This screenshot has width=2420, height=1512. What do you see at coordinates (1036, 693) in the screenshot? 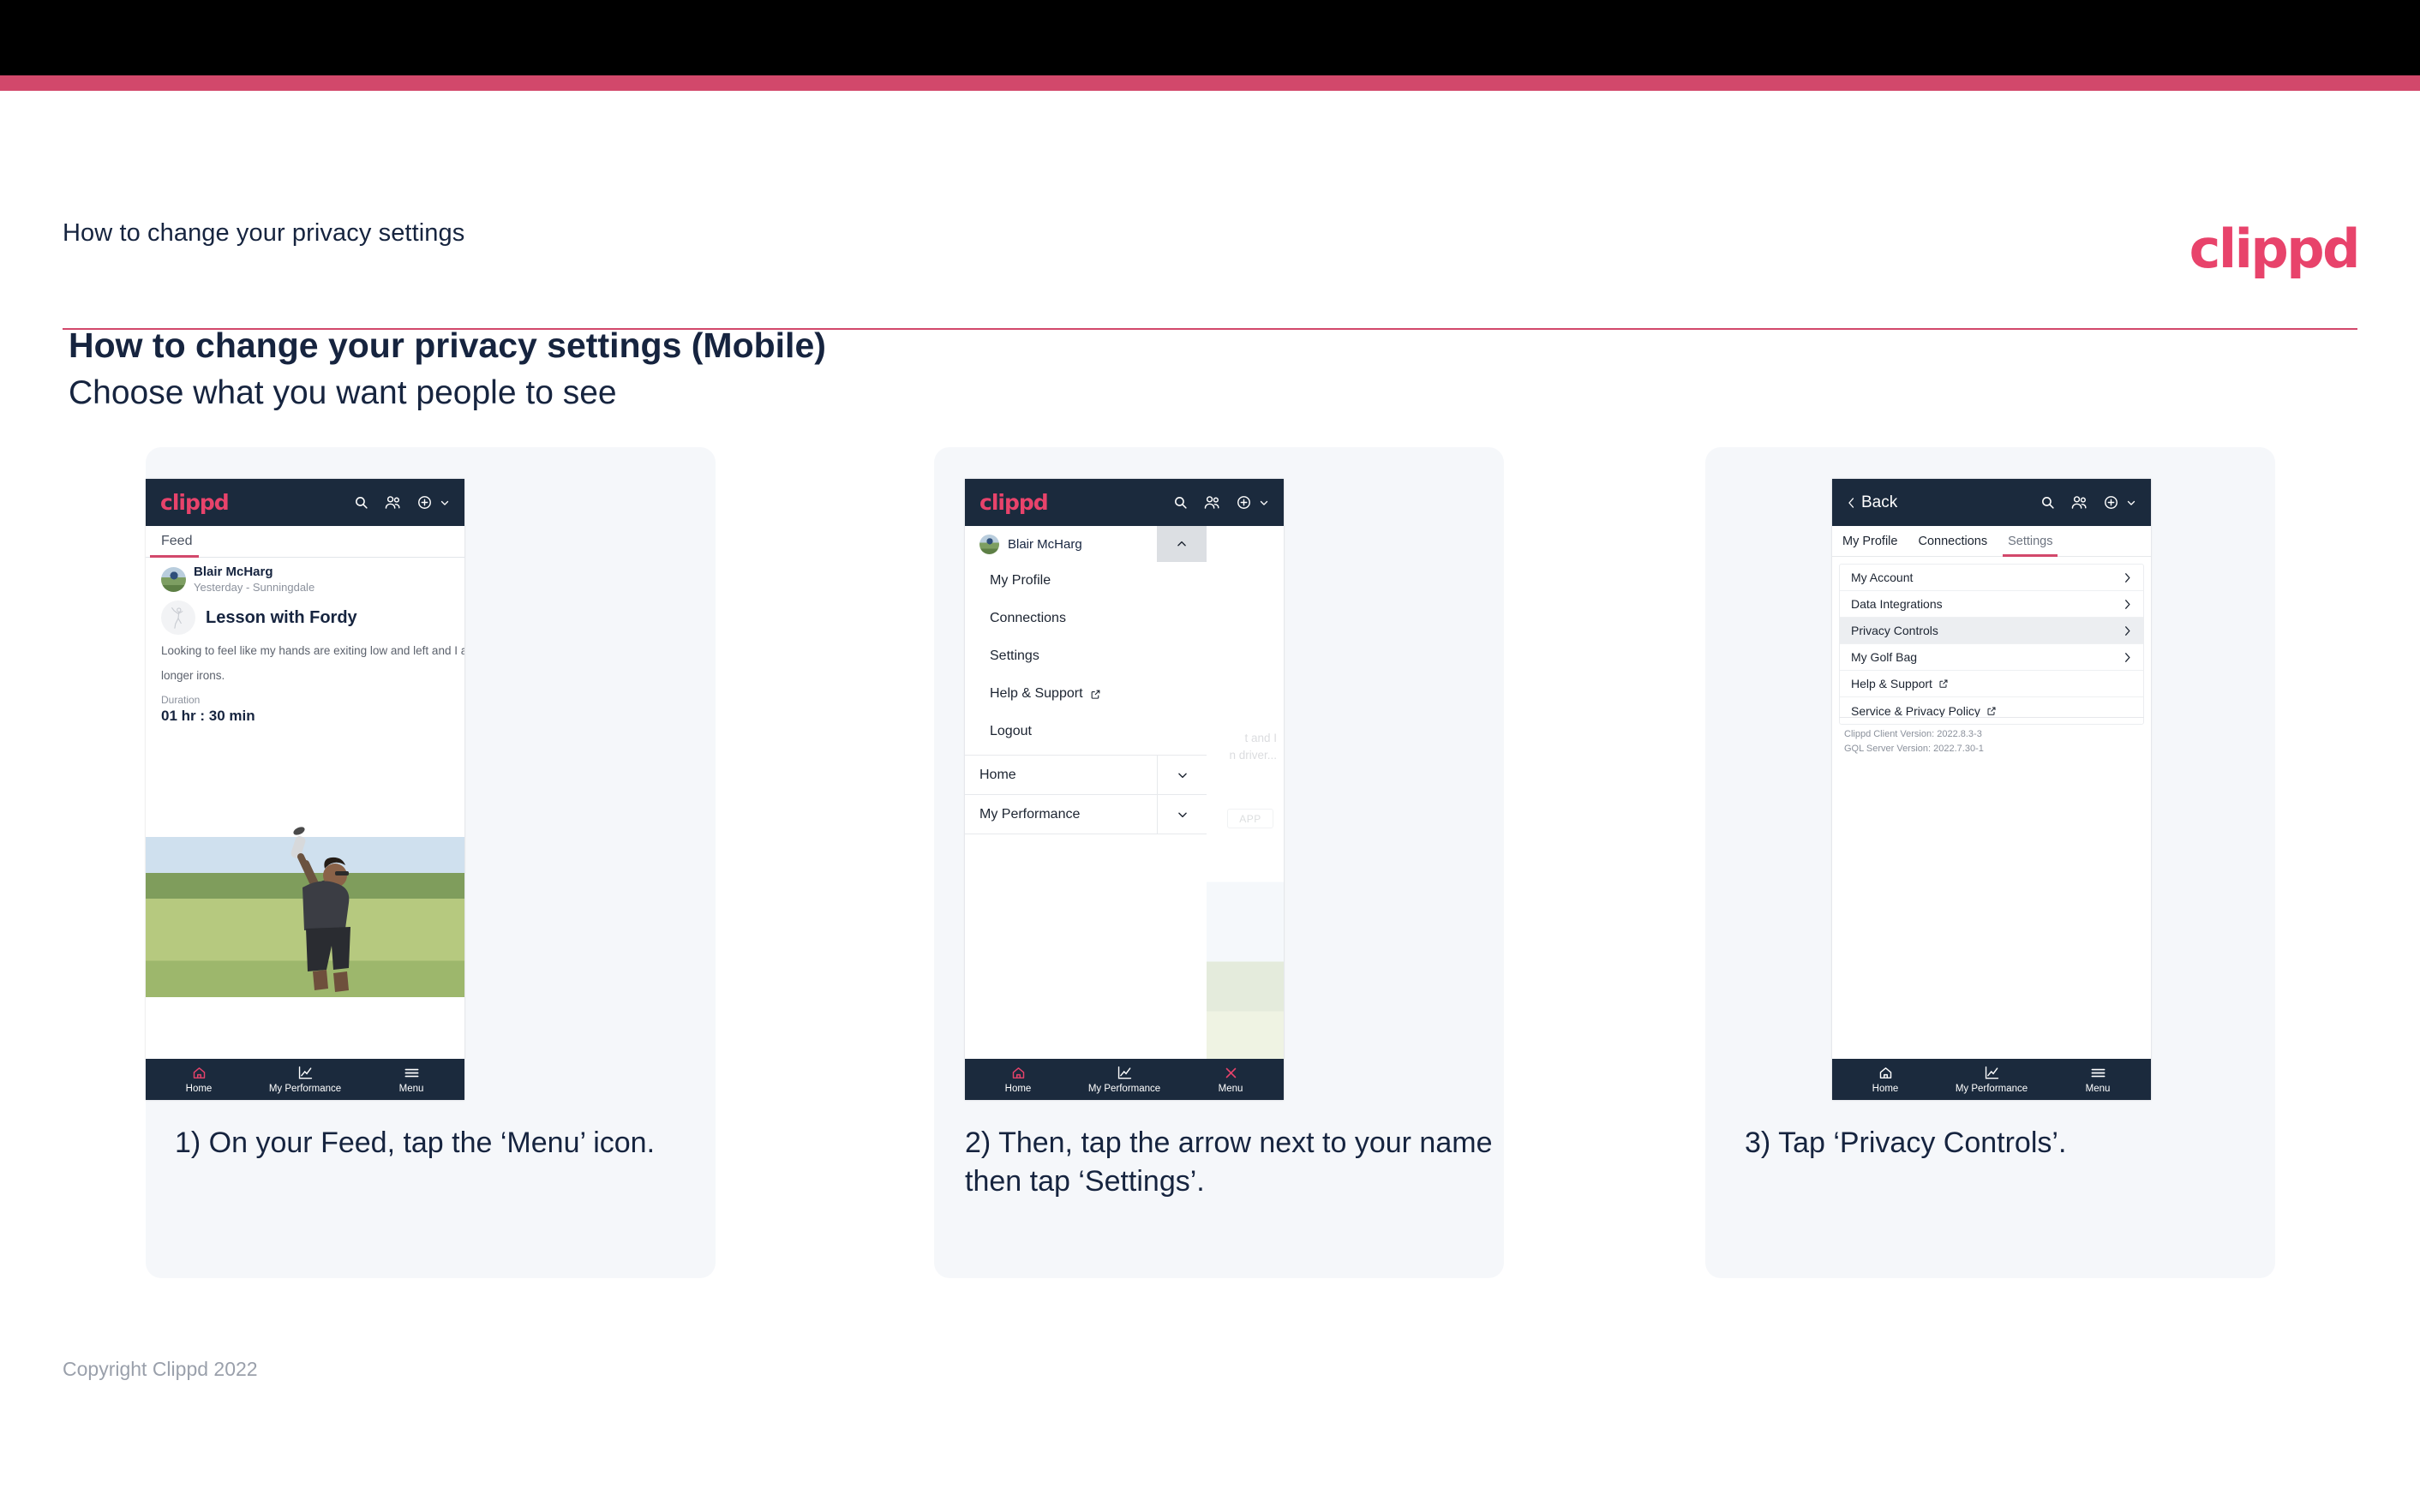
I see `drawer-item-label: Help & Support` at bounding box center [1036, 693].